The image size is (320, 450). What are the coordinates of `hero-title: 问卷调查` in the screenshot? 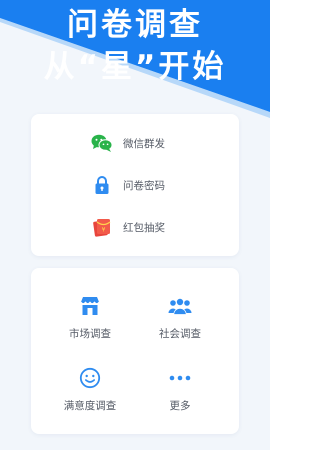 It's located at (135, 25).